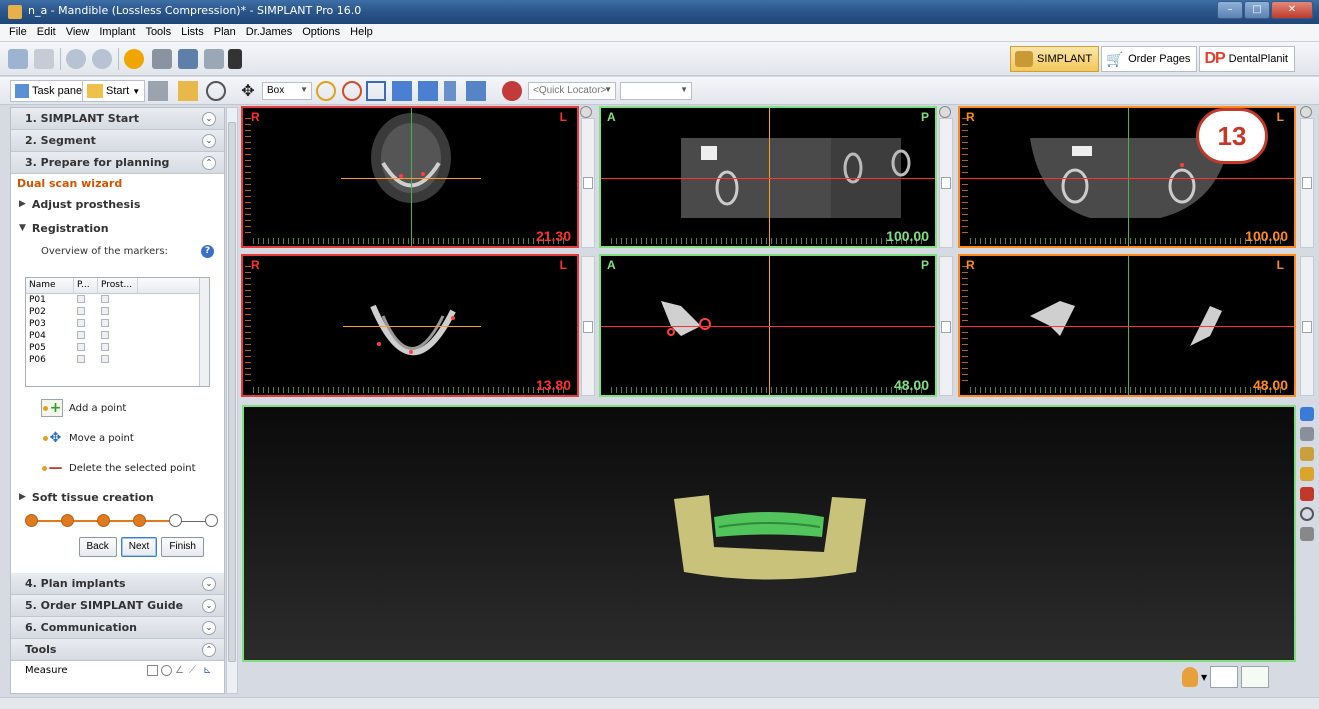 The height and width of the screenshot is (709, 1319). I want to click on move-point-icon: ✥, so click(52, 438).